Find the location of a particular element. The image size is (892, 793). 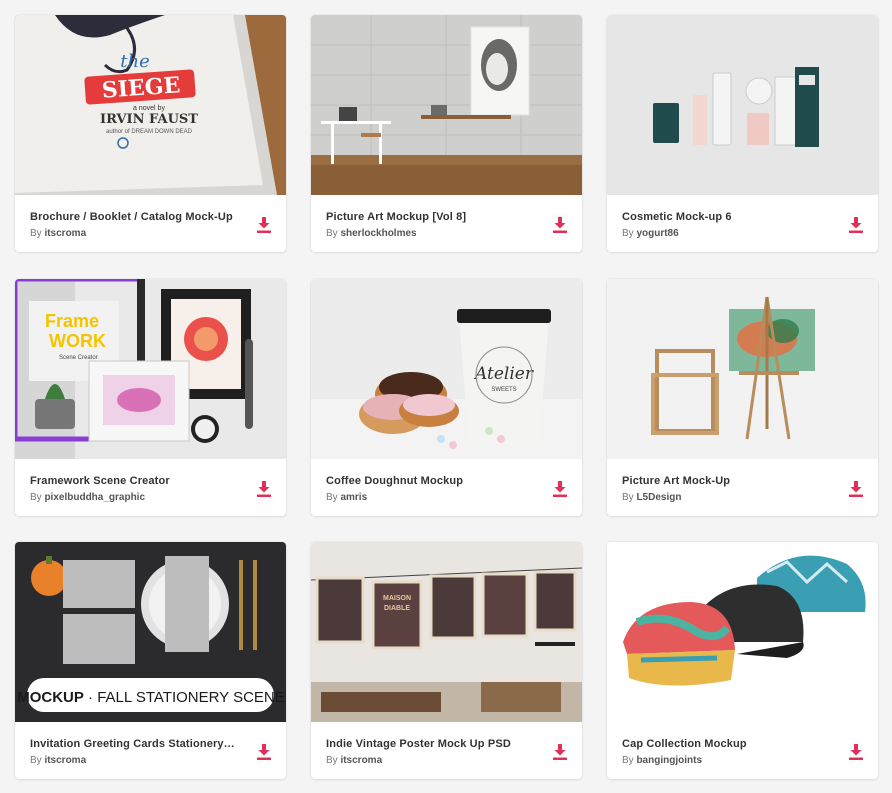

author-link: yogurt86 is located at coordinates (657, 233).